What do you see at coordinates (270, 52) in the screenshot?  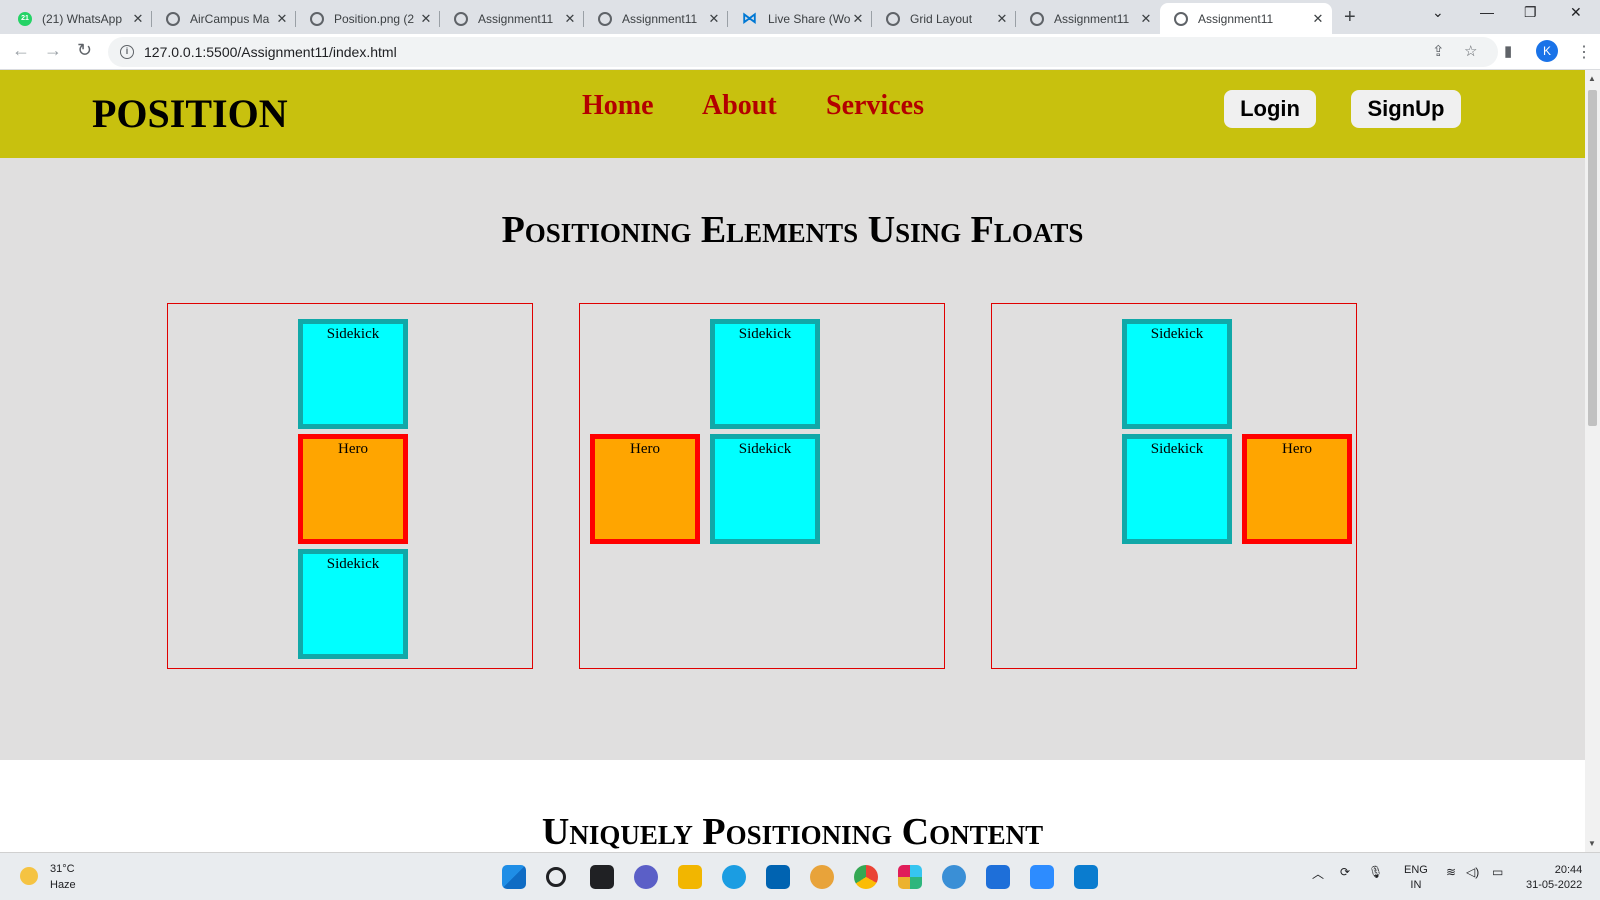 I see `url-text: 127.0.0.1:5500/Assignment11/index.html` at bounding box center [270, 52].